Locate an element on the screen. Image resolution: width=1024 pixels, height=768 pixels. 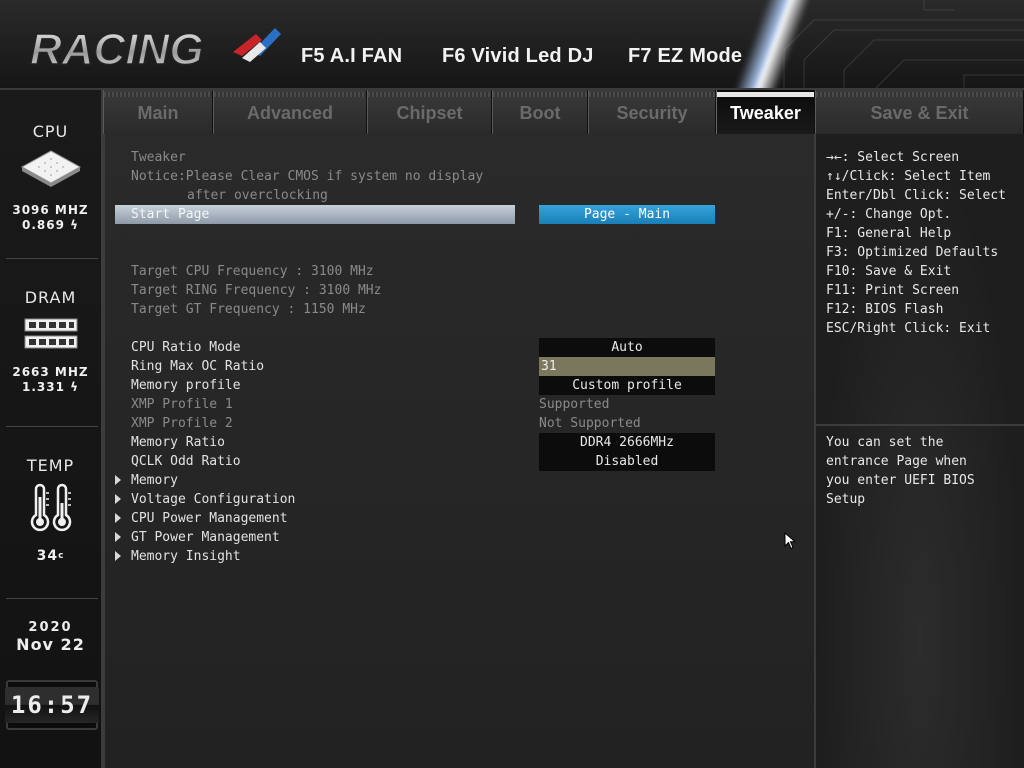
ring-max-oc-ratio-label: Ring Max OC Ratio is located at coordinates (198, 366).